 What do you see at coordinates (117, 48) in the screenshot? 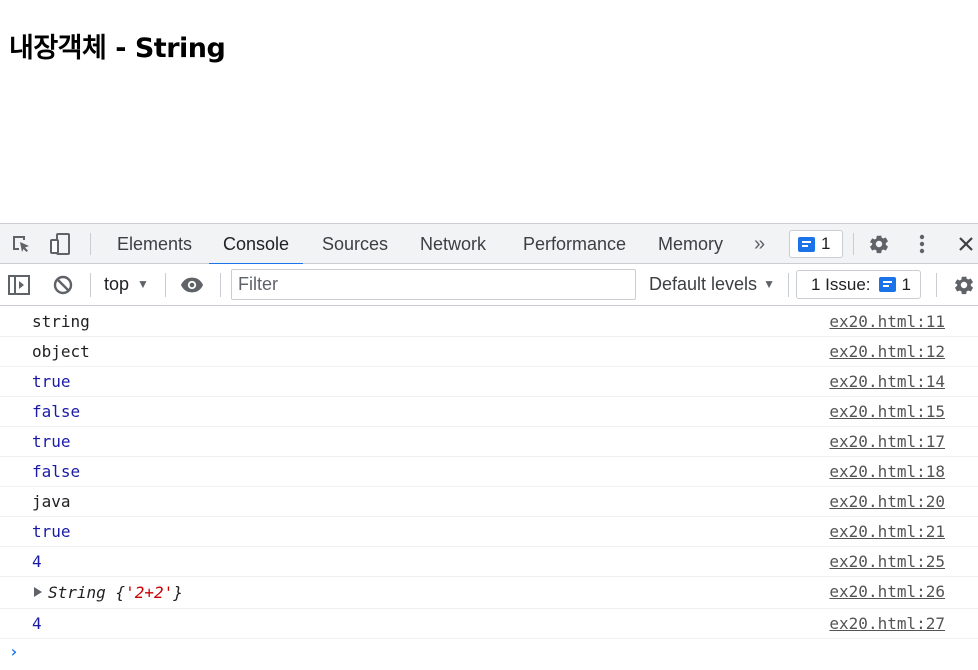
I see `page-title: 내장객체 - String` at bounding box center [117, 48].